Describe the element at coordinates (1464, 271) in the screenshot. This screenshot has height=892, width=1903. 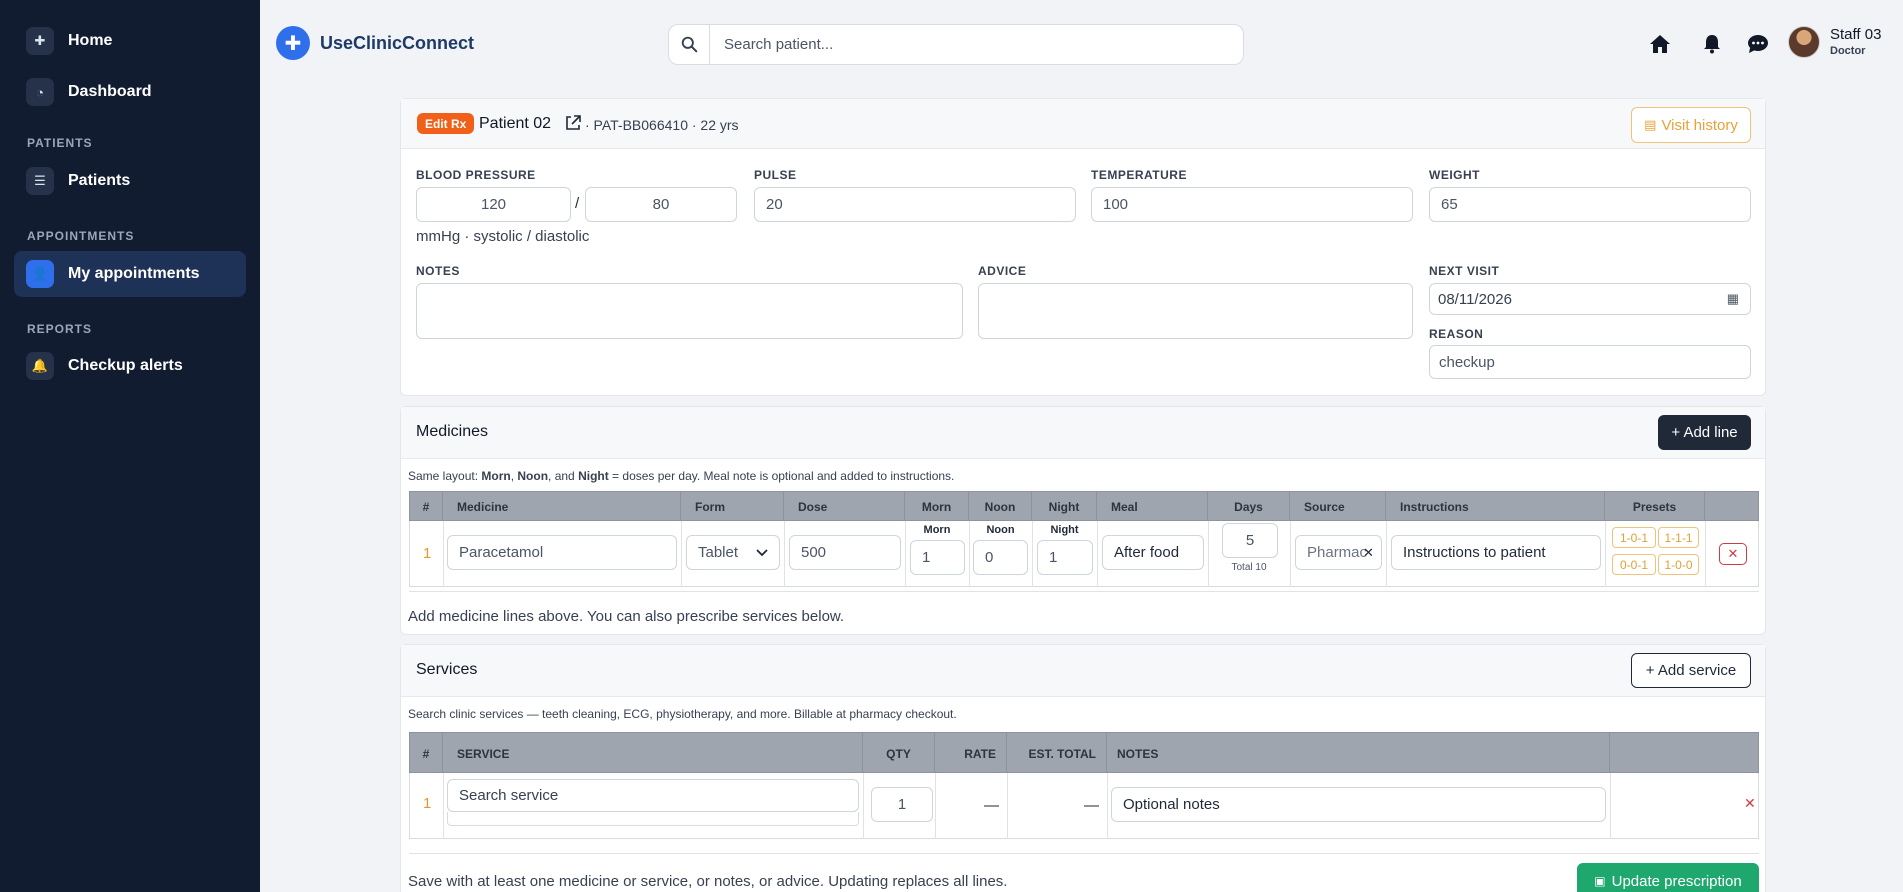
I see `next-visit-label: NEXT VISIT` at that location.